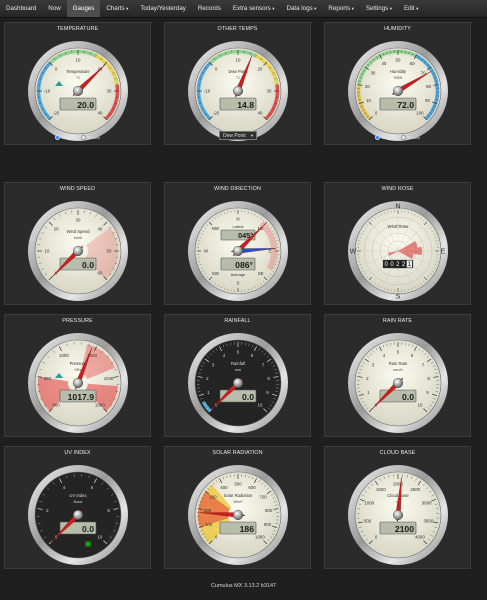 Image resolution: width=487 pixels, height=600 pixels. Describe the element at coordinates (398, 370) in the screenshot. I see `gauge-unit: mm/h` at that location.